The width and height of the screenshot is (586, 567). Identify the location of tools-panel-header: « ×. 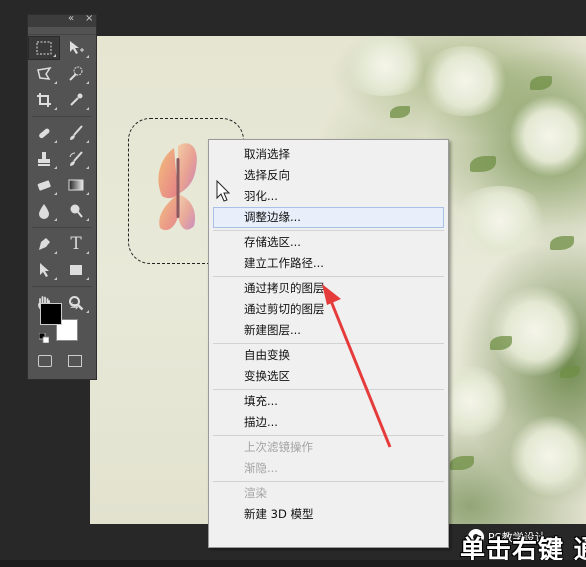
(62, 20).